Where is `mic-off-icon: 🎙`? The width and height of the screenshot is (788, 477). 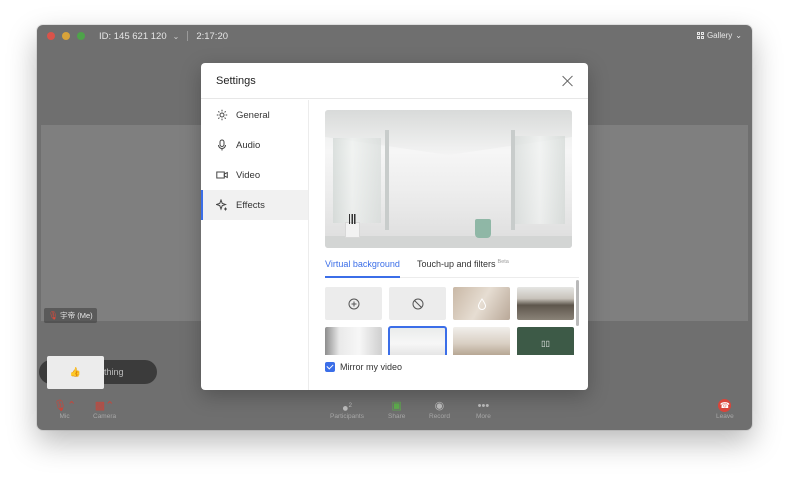
mic-off-icon: 🎙 is located at coordinates (53, 315).